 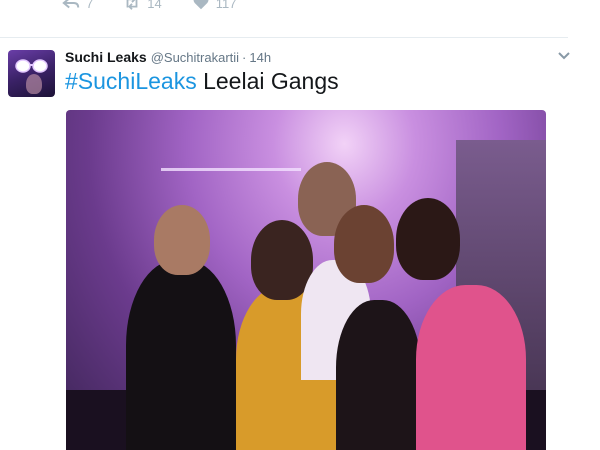 What do you see at coordinates (34, 84) in the screenshot?
I see `avatar-figure` at bounding box center [34, 84].